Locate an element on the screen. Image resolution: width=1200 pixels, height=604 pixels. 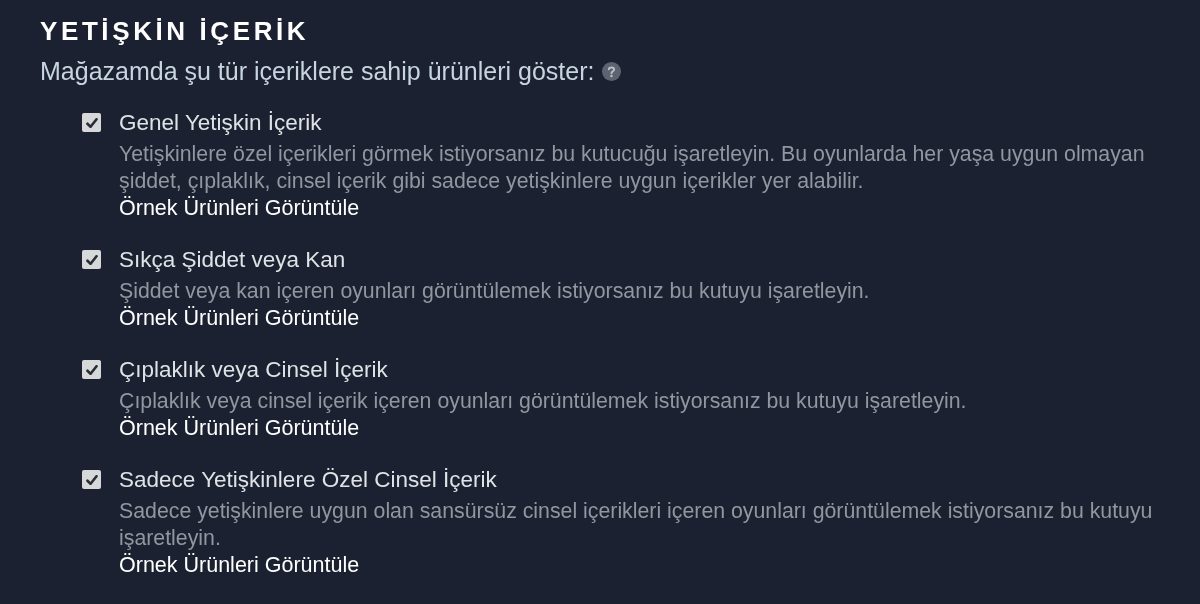
option-description: Yetişkinlere özel içerikleri görmek istiyorsanız bu kutucuğu işaretleyin. Bu oyunlarda her yaşa uygun olmayan şiddet, çıplaklık, cinsel içerik gibi sadece yetişkinlere uygun içerikler yer alabilir. is located at coordinates (632, 168).